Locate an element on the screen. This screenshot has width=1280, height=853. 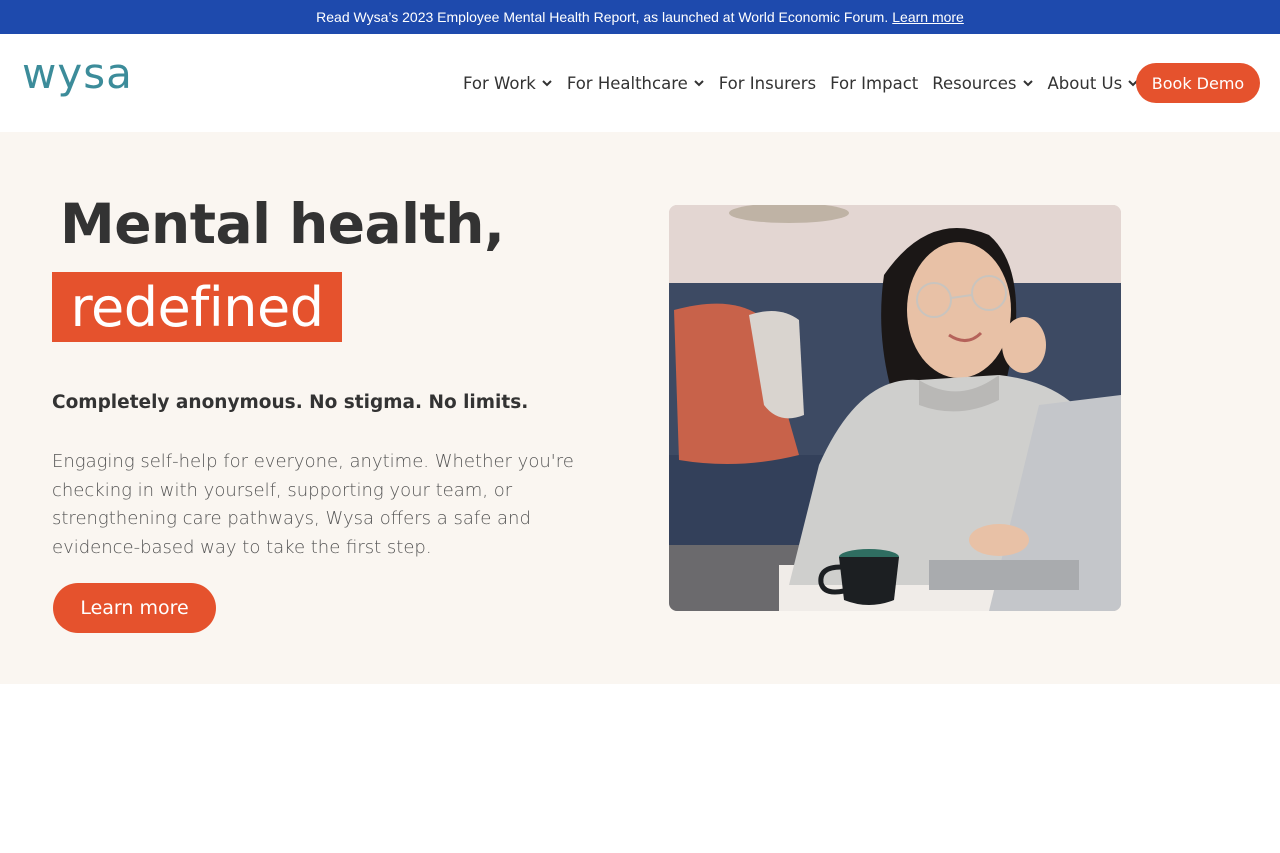
nav-label: For Impact is located at coordinates (874, 83).